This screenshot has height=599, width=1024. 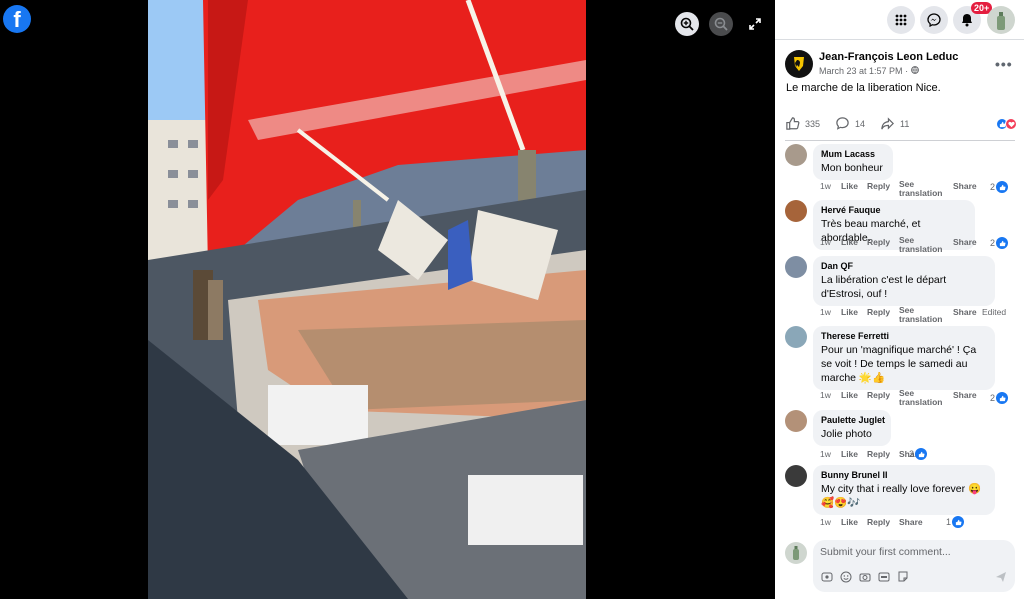 I want to click on author-name: Jean-François Leon Leduc, so click(x=888, y=57).